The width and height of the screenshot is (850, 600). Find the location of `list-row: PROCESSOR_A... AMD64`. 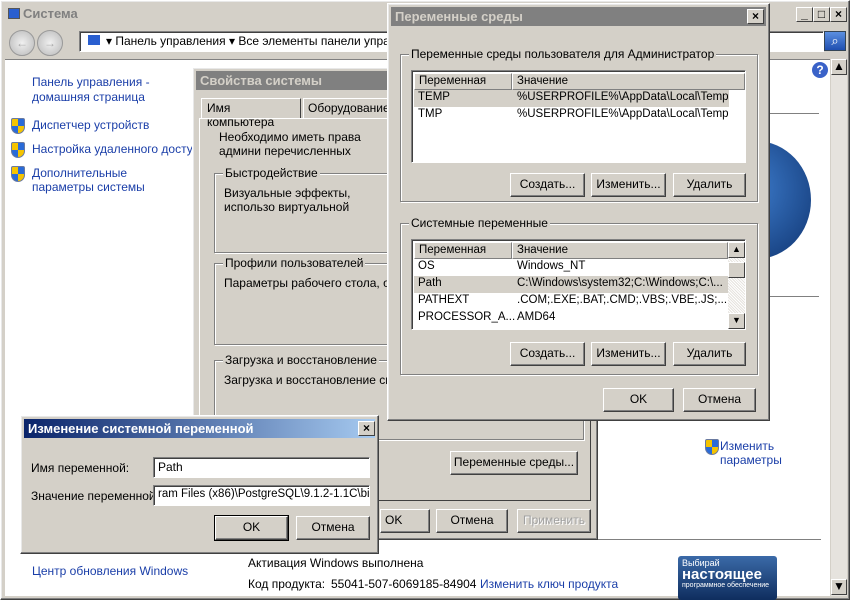

list-row: PROCESSOR_A... AMD64 is located at coordinates (571, 318).